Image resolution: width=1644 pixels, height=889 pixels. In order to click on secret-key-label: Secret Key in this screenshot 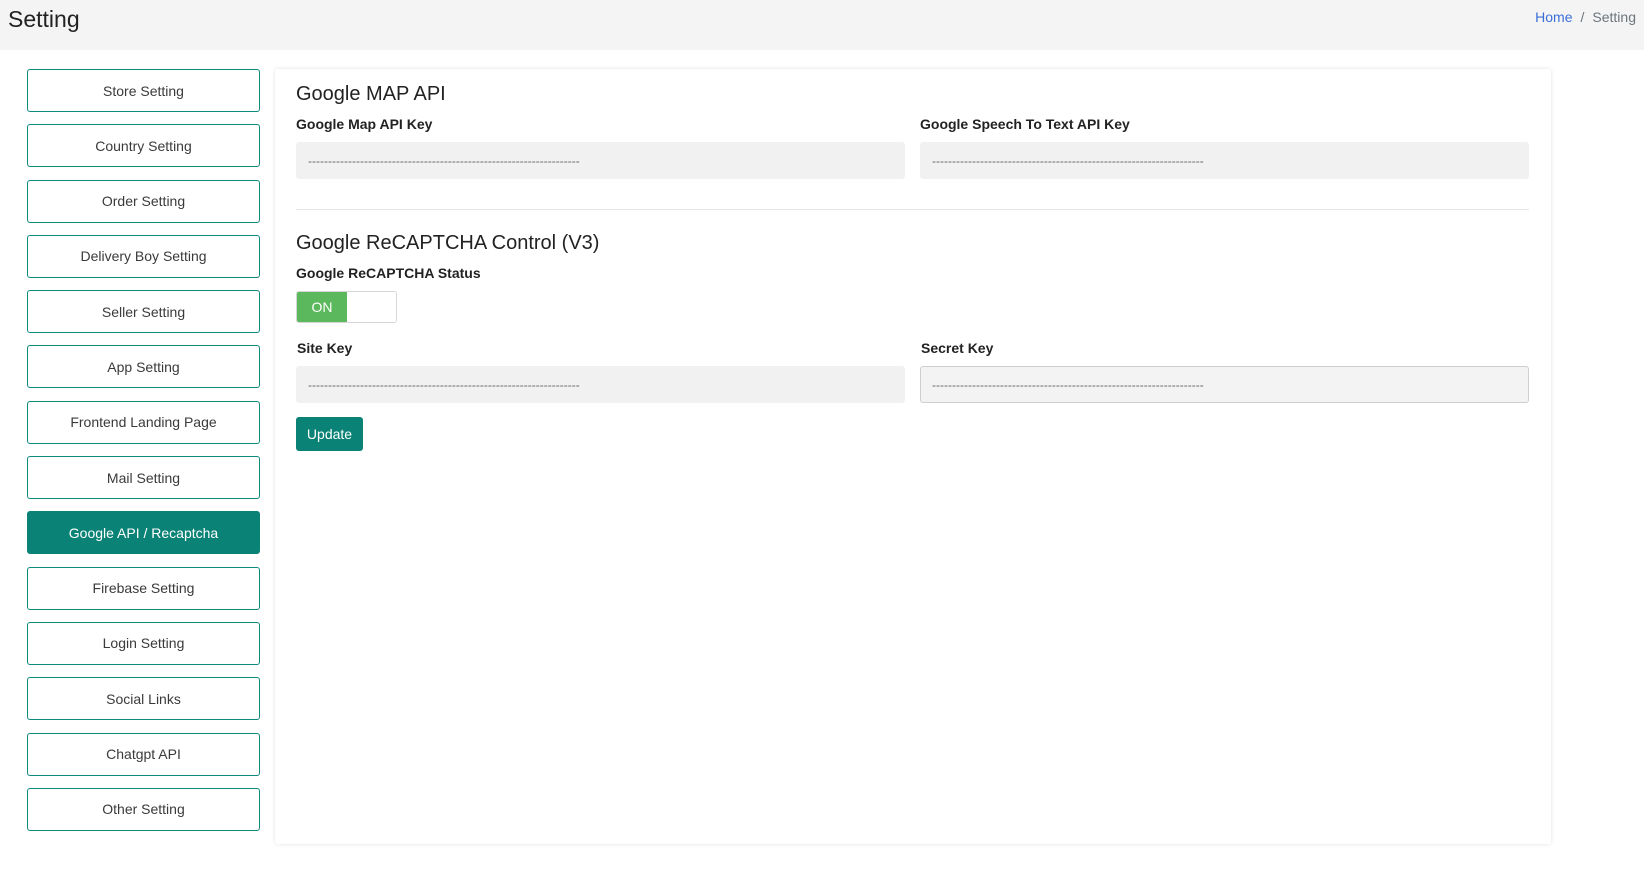, I will do `click(957, 348)`.